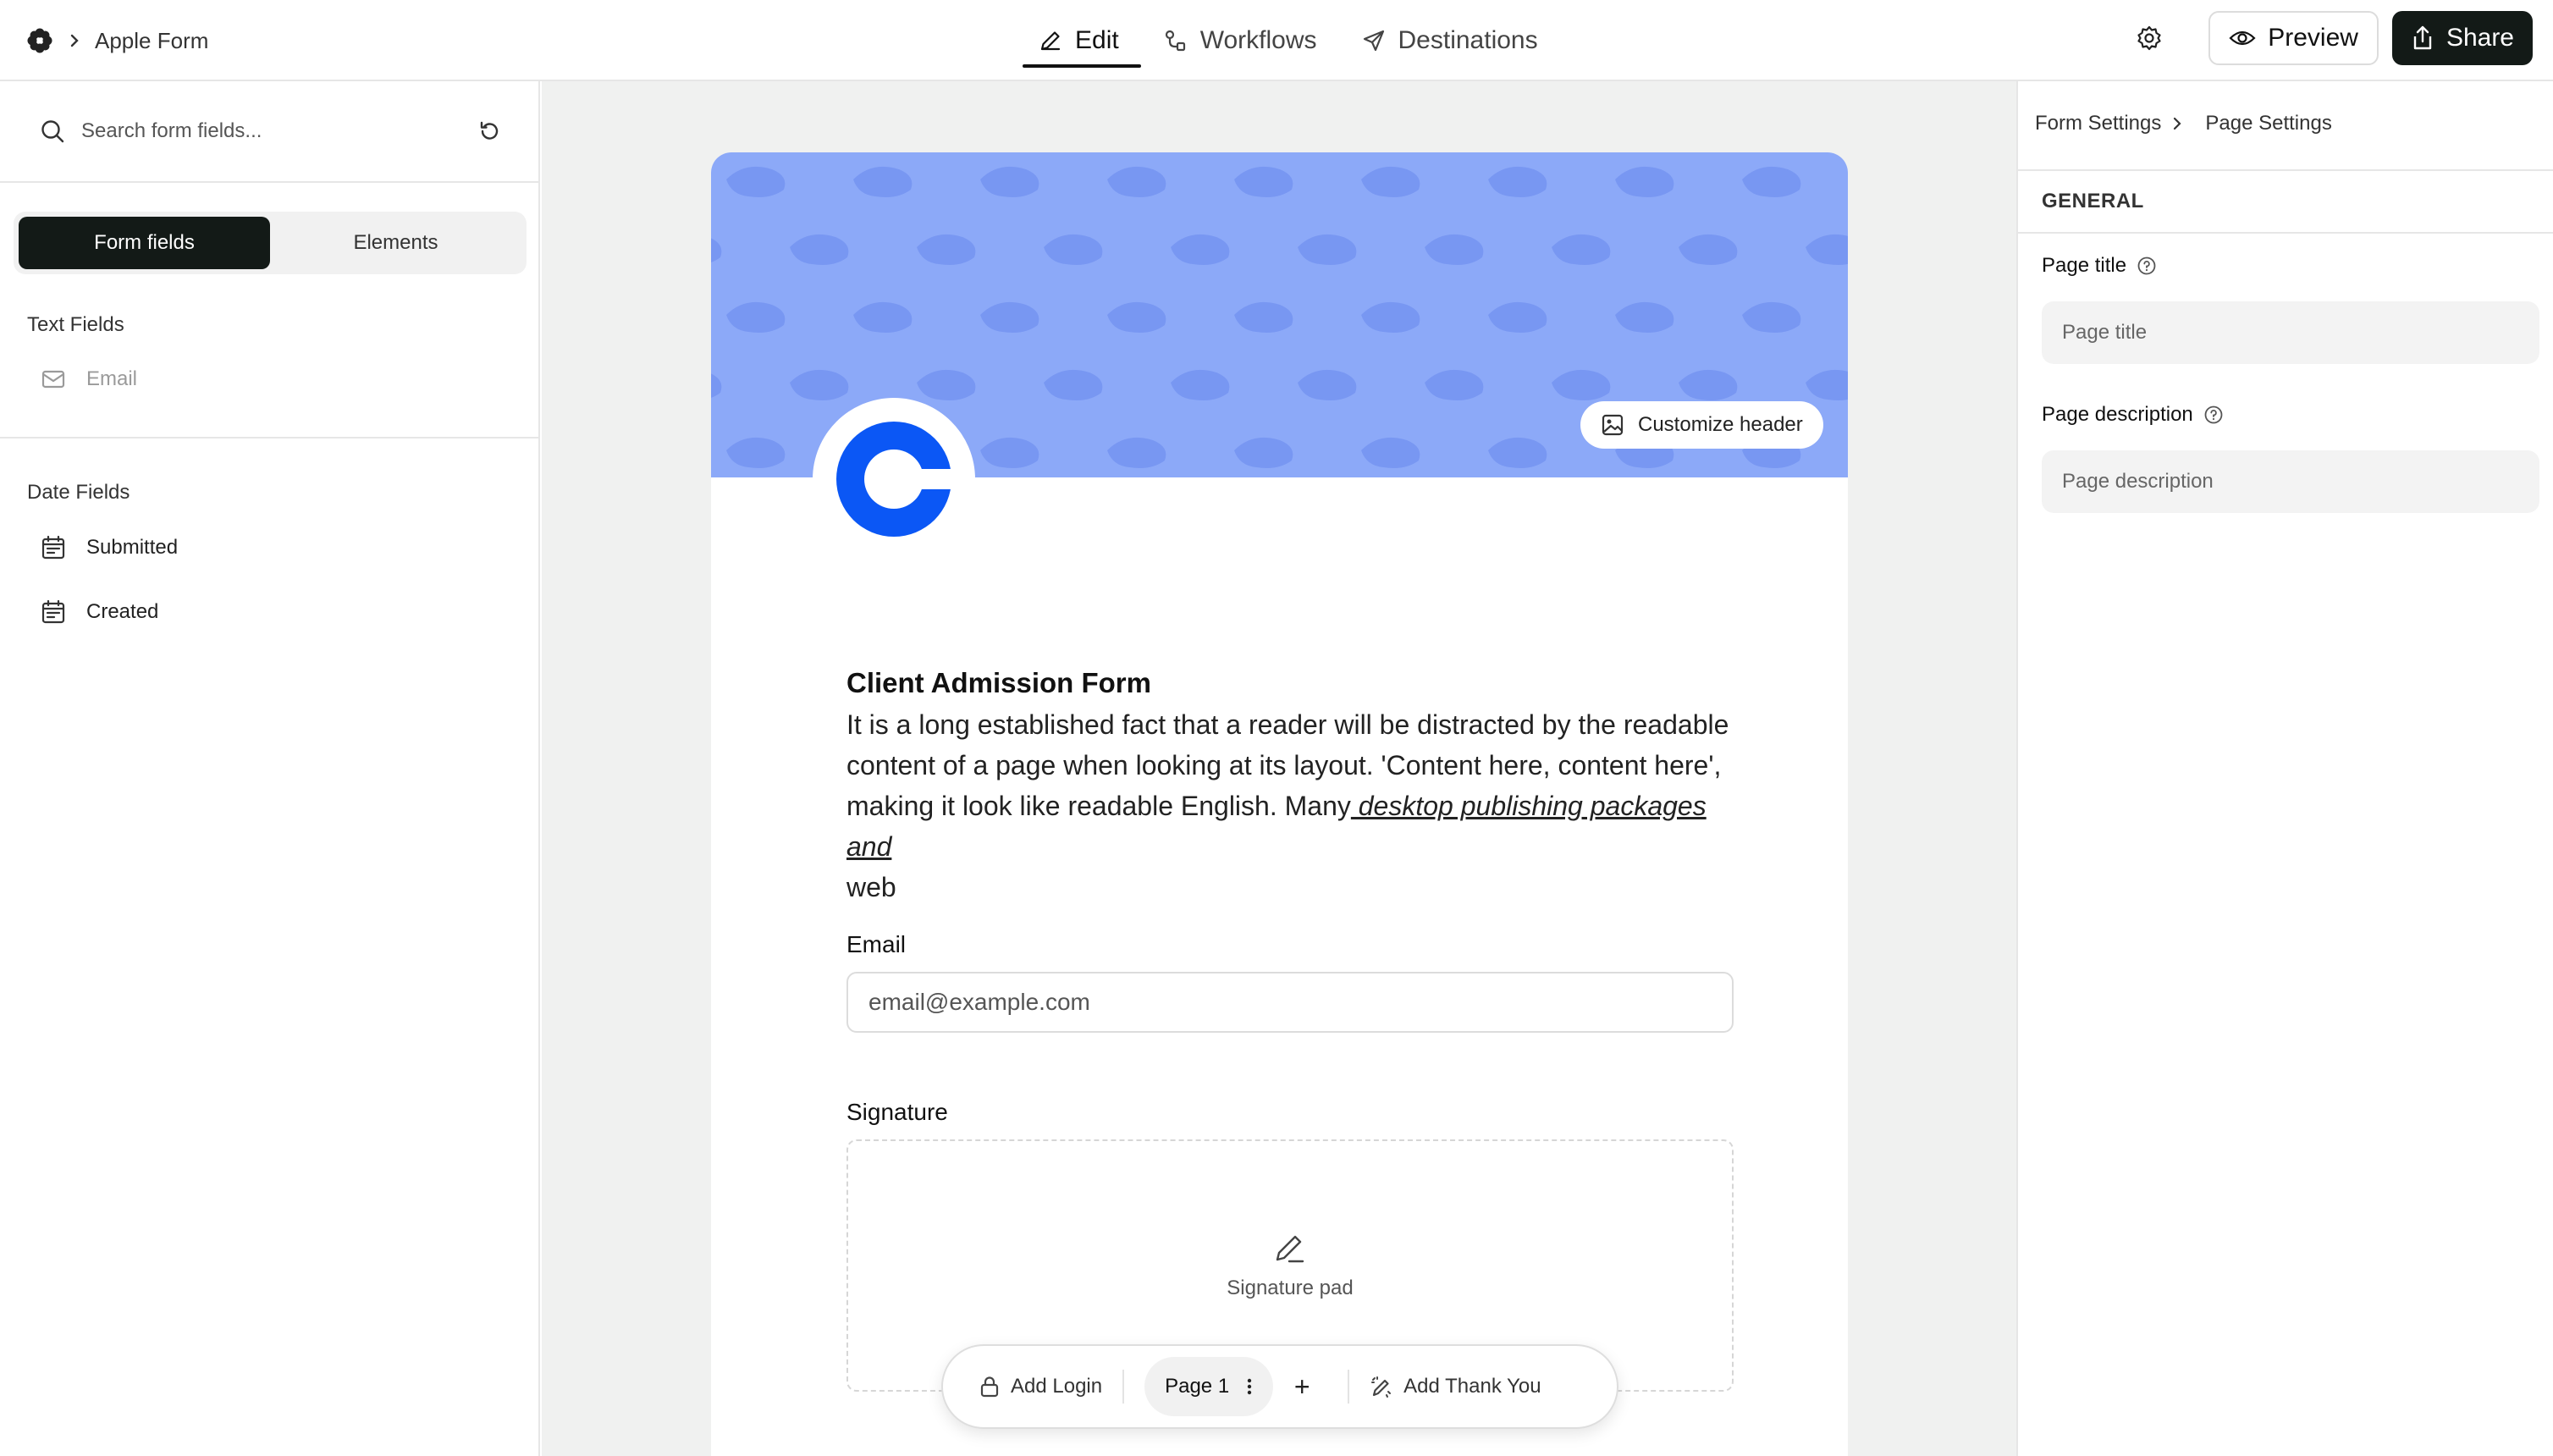  Describe the element at coordinates (489, 131) in the screenshot. I see `reset-icon` at that location.